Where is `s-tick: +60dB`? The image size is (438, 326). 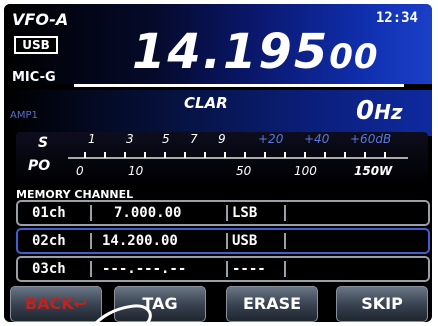 s-tick: +60dB is located at coordinates (371, 139).